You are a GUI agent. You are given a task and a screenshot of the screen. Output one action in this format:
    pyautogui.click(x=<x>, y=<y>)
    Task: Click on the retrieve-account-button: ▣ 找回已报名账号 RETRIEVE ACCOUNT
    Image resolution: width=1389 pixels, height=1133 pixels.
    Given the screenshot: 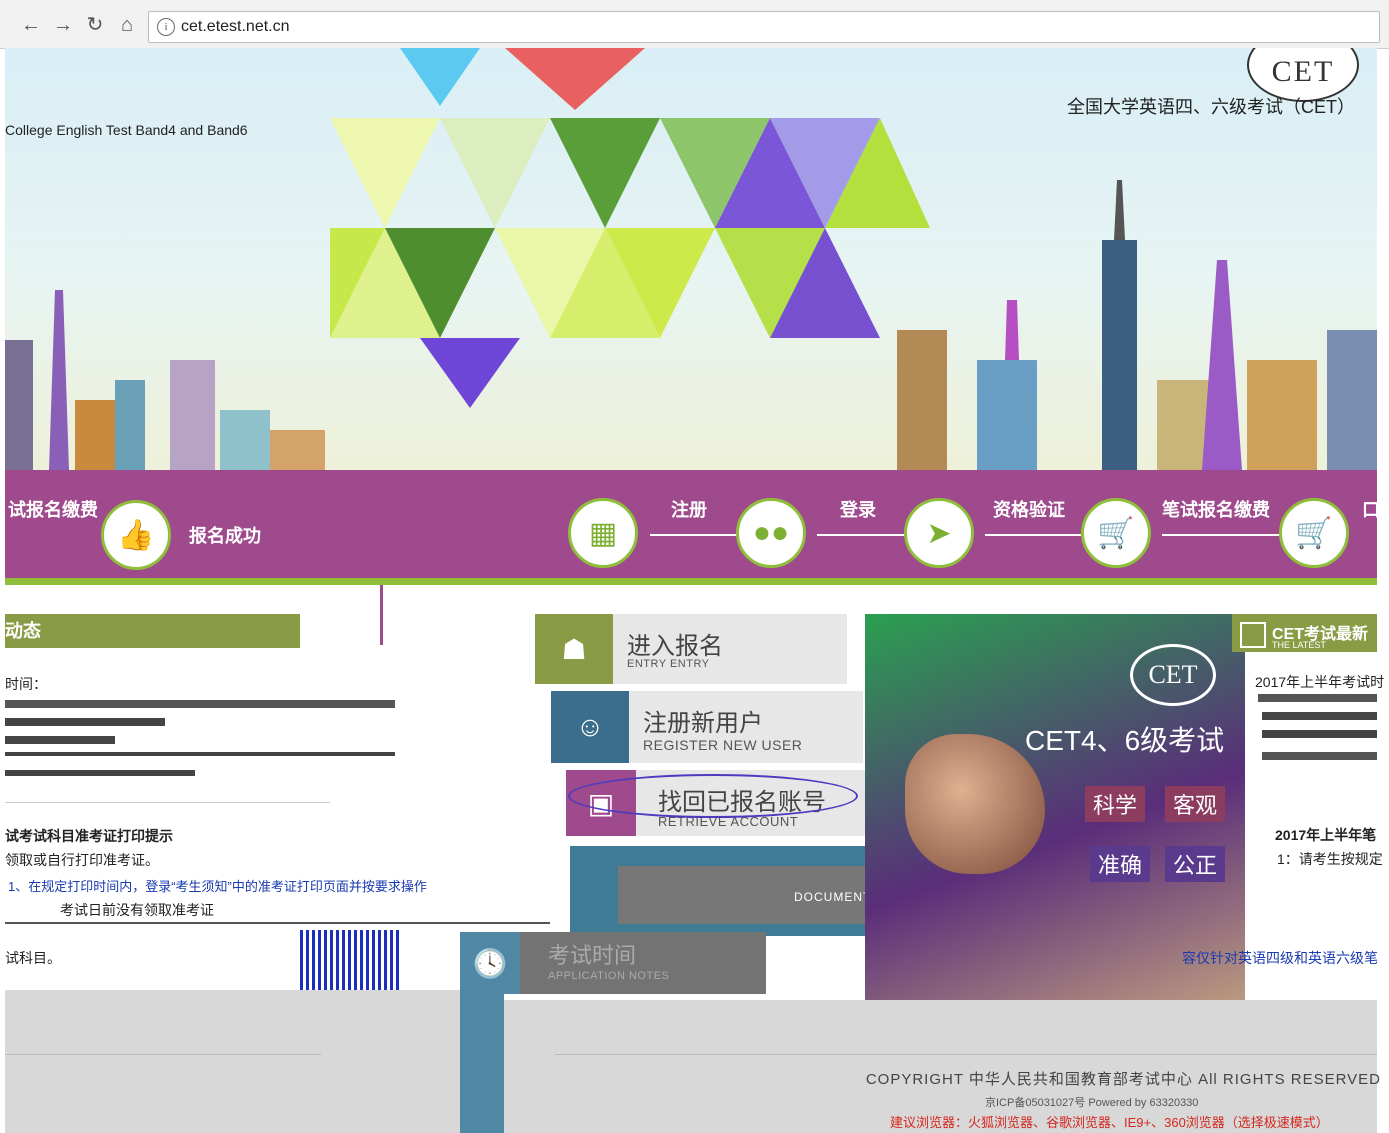 What is the action you would take?
    pyautogui.click(x=722, y=803)
    